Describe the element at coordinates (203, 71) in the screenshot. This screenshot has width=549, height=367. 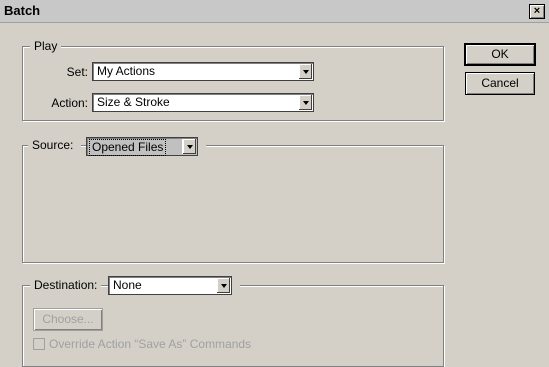
I see `set-dropdown: My Actions` at that location.